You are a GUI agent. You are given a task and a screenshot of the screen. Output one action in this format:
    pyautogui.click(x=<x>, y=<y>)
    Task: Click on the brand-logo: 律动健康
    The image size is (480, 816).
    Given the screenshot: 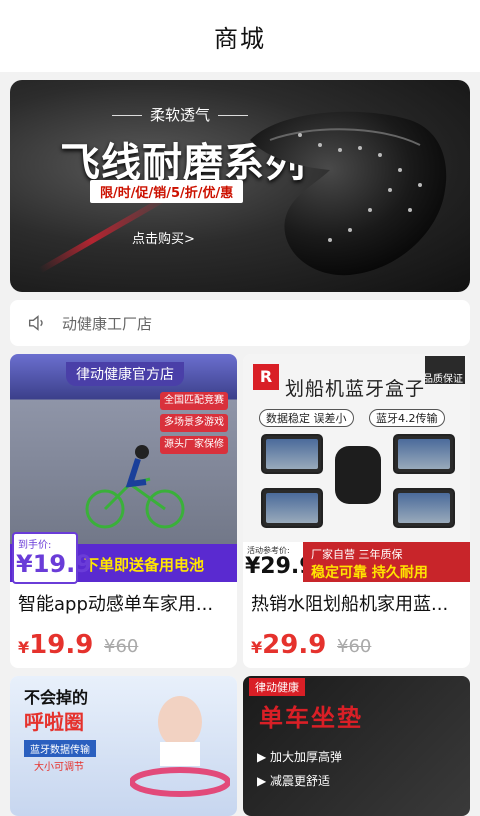 What is the action you would take?
    pyautogui.click(x=277, y=687)
    